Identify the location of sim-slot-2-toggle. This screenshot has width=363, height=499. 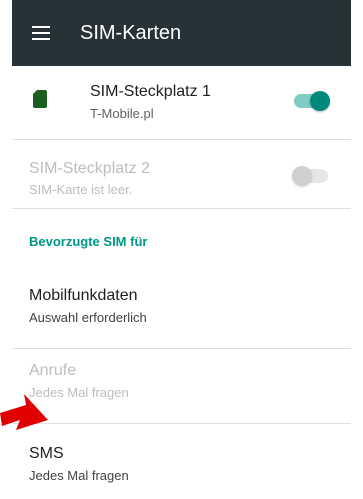
(310, 176).